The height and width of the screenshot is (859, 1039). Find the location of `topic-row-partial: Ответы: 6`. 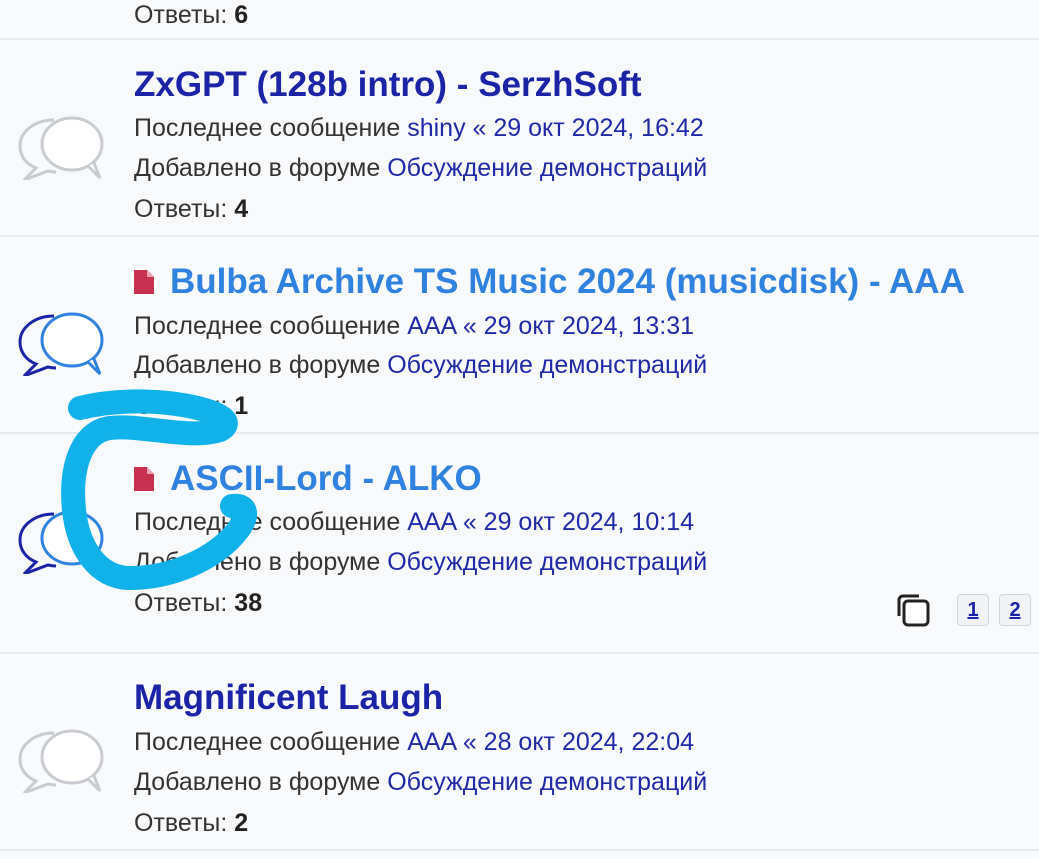

topic-row-partial: Ответы: 6 is located at coordinates (519, 20).